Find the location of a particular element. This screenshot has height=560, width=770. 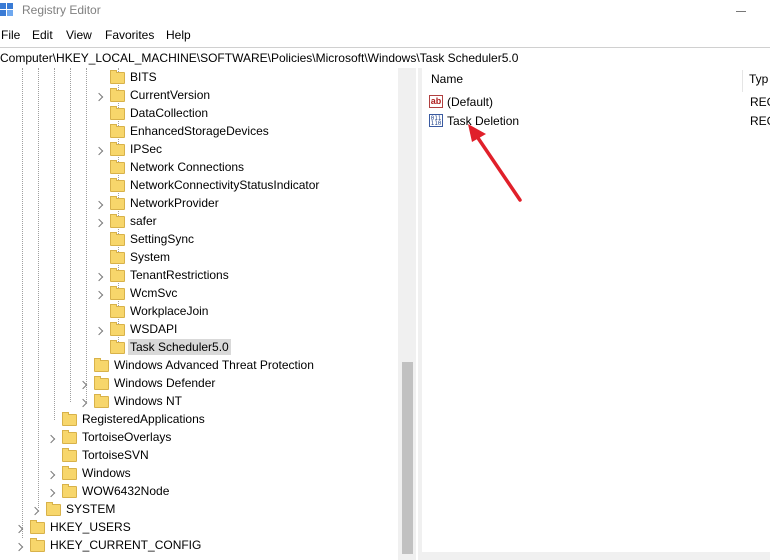

value-type: REG is located at coordinates (760, 121).